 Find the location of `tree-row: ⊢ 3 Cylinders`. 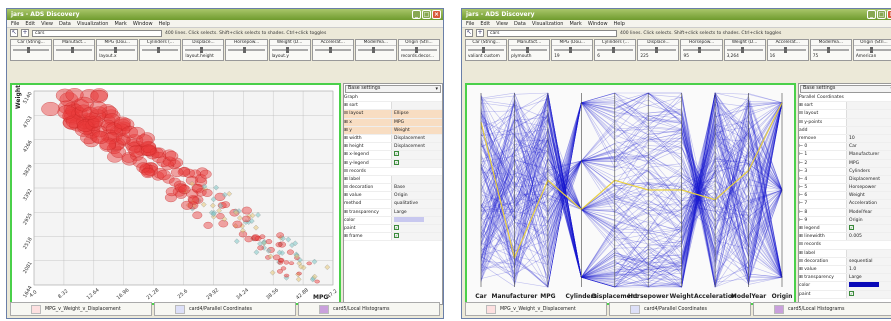

tree-row: ⊢ 3 Cylinders is located at coordinates (845, 171).